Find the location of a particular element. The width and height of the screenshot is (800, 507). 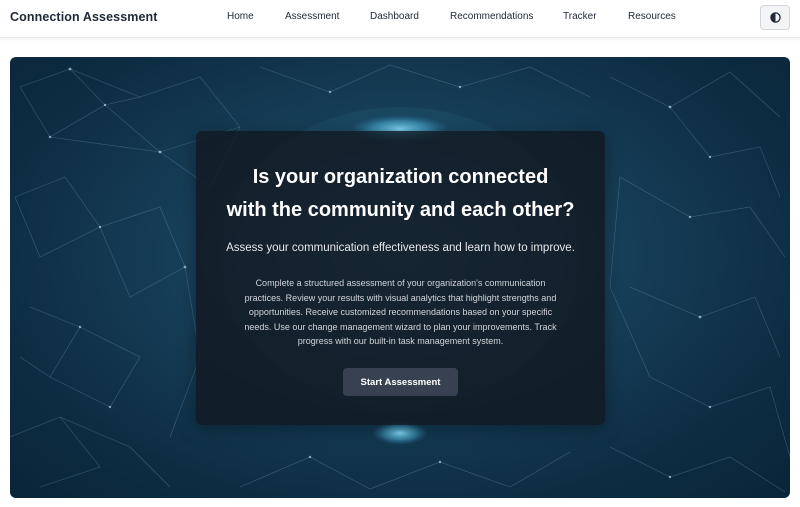

start-assessment-button: Start Assessment is located at coordinates (400, 382).